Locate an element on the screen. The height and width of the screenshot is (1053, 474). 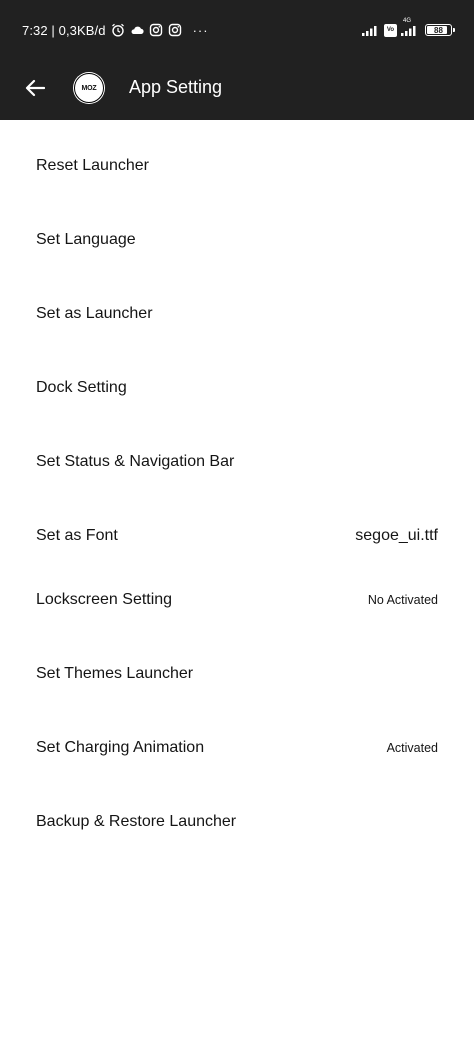
setting-backup-restore: Backup & Restore Launcher is located at coordinates (237, 822).